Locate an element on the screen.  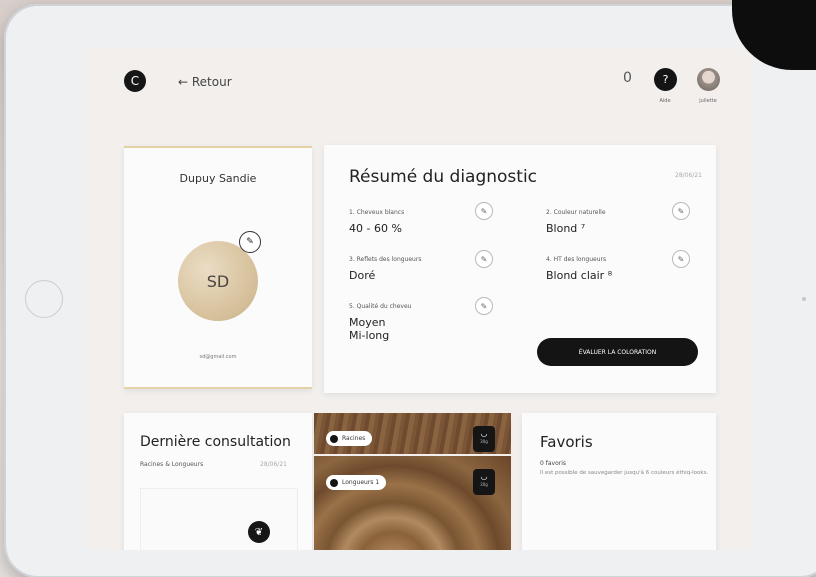
leaf-icon: ❦ is located at coordinates (259, 532).